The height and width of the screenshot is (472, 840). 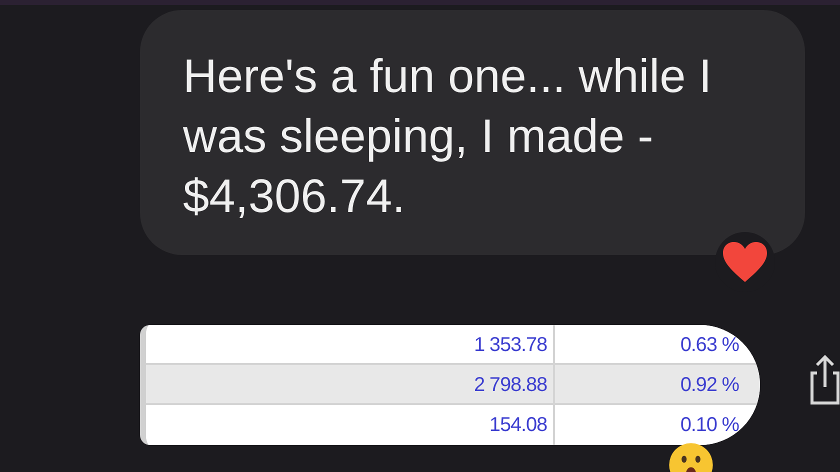 What do you see at coordinates (350, 425) in the screenshot?
I see `table-cell: 154.08` at bounding box center [350, 425].